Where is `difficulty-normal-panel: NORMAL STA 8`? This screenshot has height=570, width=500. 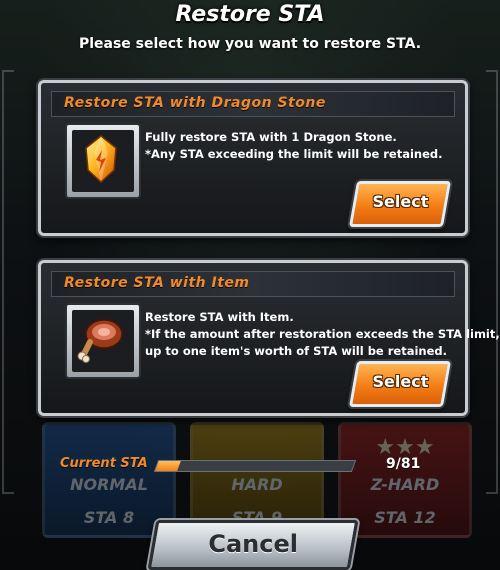 difficulty-normal-panel: NORMAL STA 8 is located at coordinates (109, 480).